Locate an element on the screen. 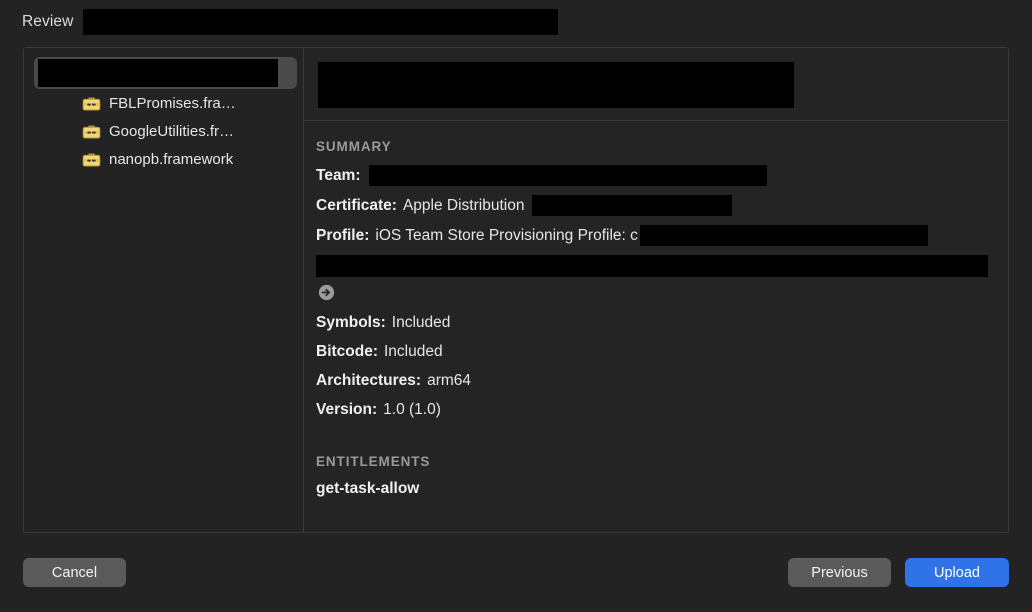 This screenshot has height=612, width=1032. detail-header is located at coordinates (656, 84).